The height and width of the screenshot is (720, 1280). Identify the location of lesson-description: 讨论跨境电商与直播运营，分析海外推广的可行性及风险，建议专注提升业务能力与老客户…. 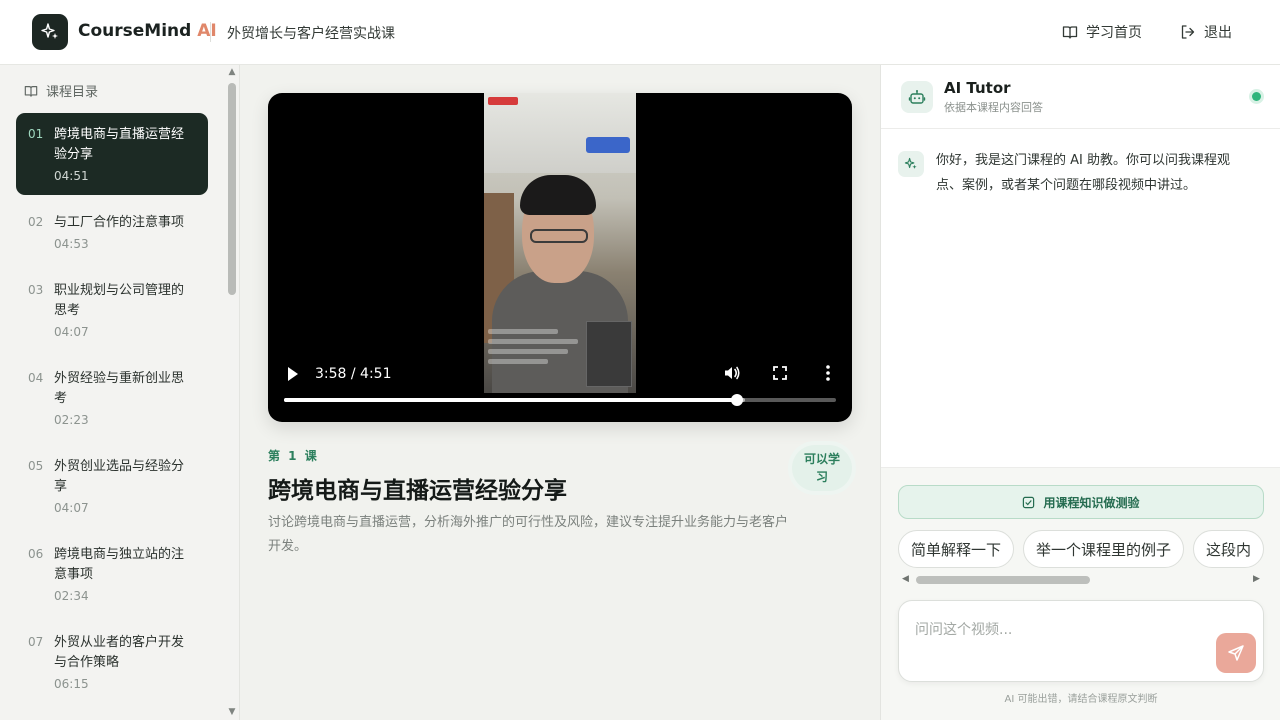
(528, 534).